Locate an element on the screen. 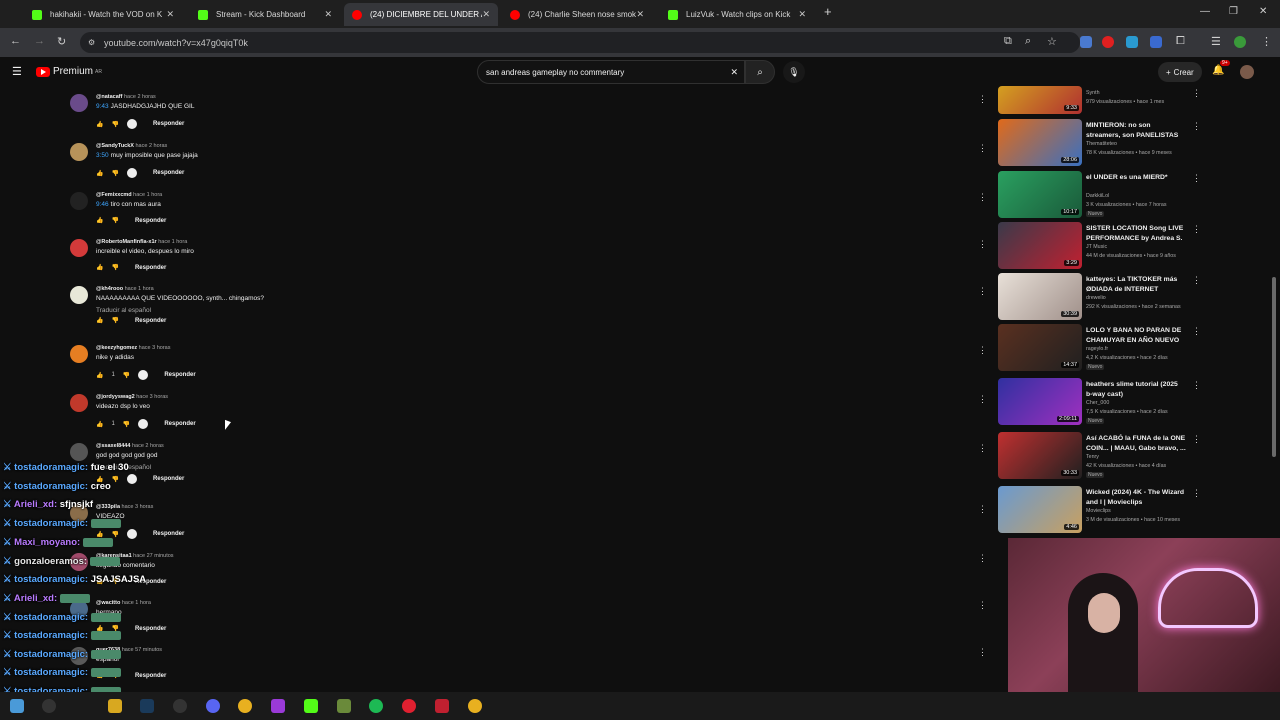 The image size is (1280, 720). browser-tab: Stream - Kick Dashboard ✕ is located at coordinates (265, 14).